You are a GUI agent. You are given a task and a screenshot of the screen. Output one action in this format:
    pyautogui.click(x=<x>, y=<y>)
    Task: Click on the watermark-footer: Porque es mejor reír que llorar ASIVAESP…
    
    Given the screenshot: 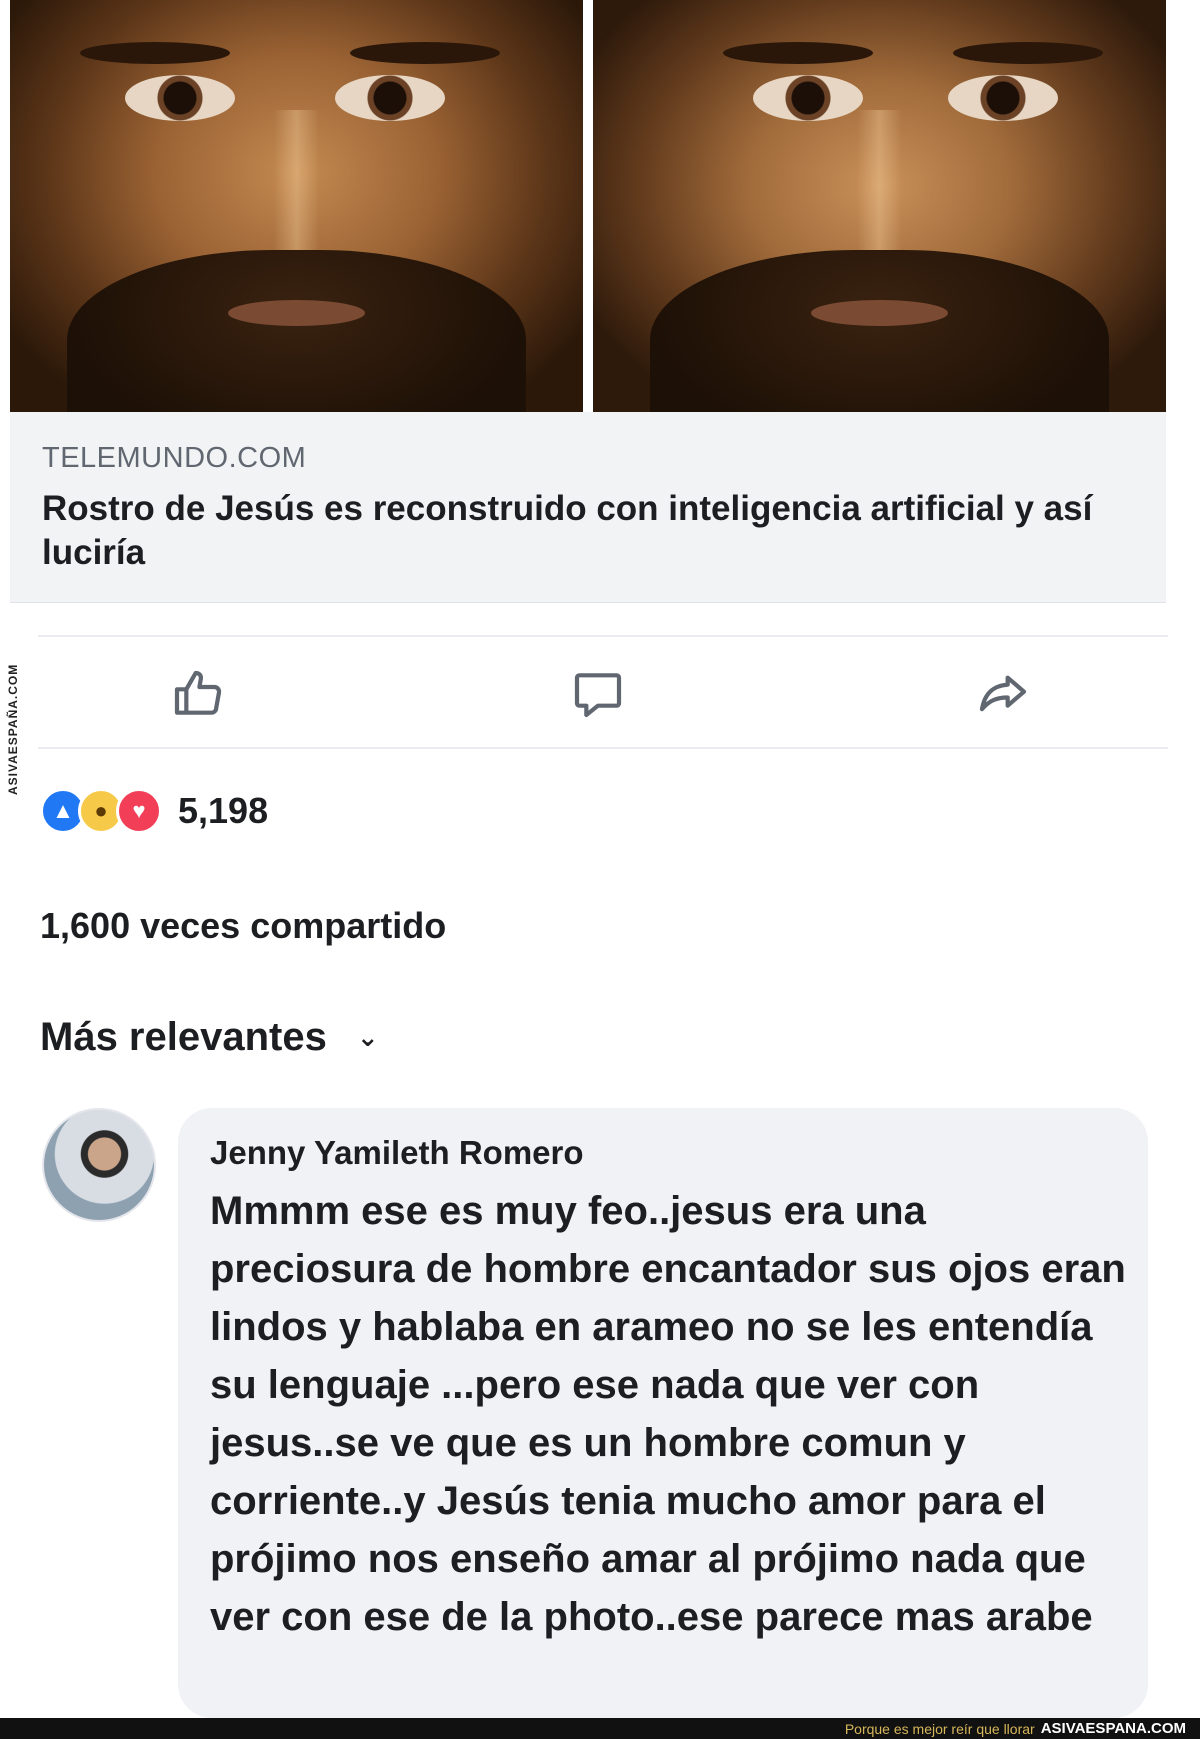 What is the action you would take?
    pyautogui.click(x=600, y=1728)
    